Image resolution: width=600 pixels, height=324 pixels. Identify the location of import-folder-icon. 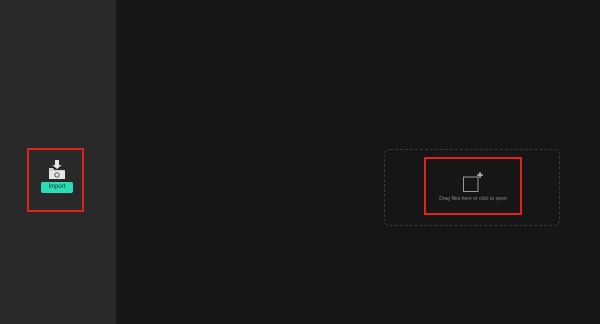
(57, 170).